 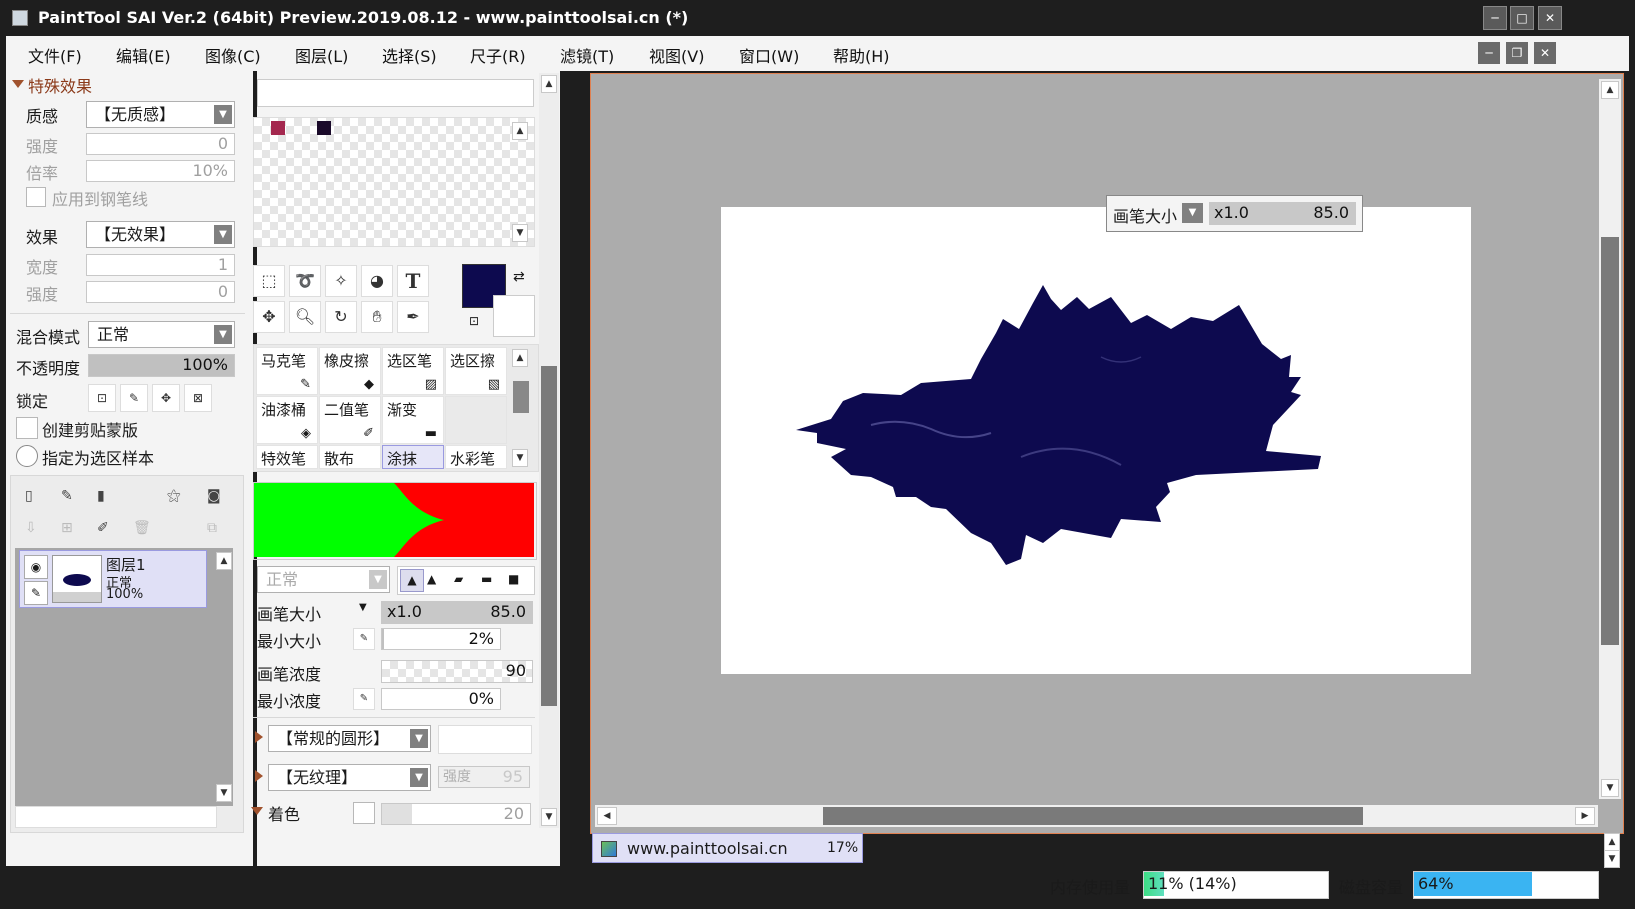 I want to click on layer-scroll-down: ▼, so click(x=224, y=793).